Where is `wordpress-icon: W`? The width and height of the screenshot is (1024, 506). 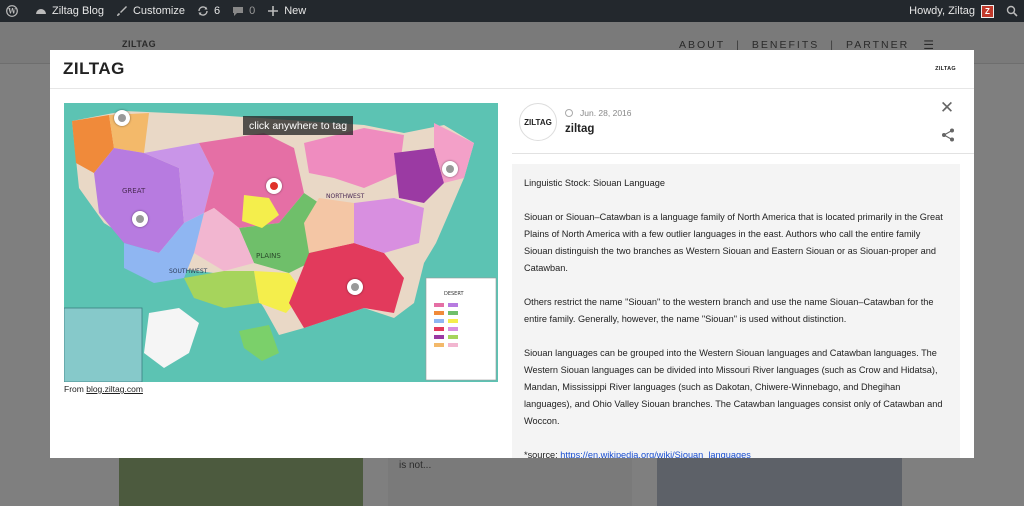 wordpress-icon: W is located at coordinates (12, 11).